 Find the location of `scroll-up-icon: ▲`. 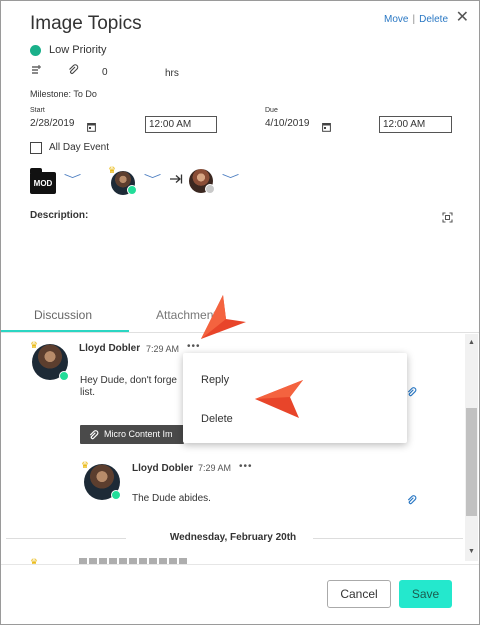

scroll-up-icon: ▲ is located at coordinates (471, 342).